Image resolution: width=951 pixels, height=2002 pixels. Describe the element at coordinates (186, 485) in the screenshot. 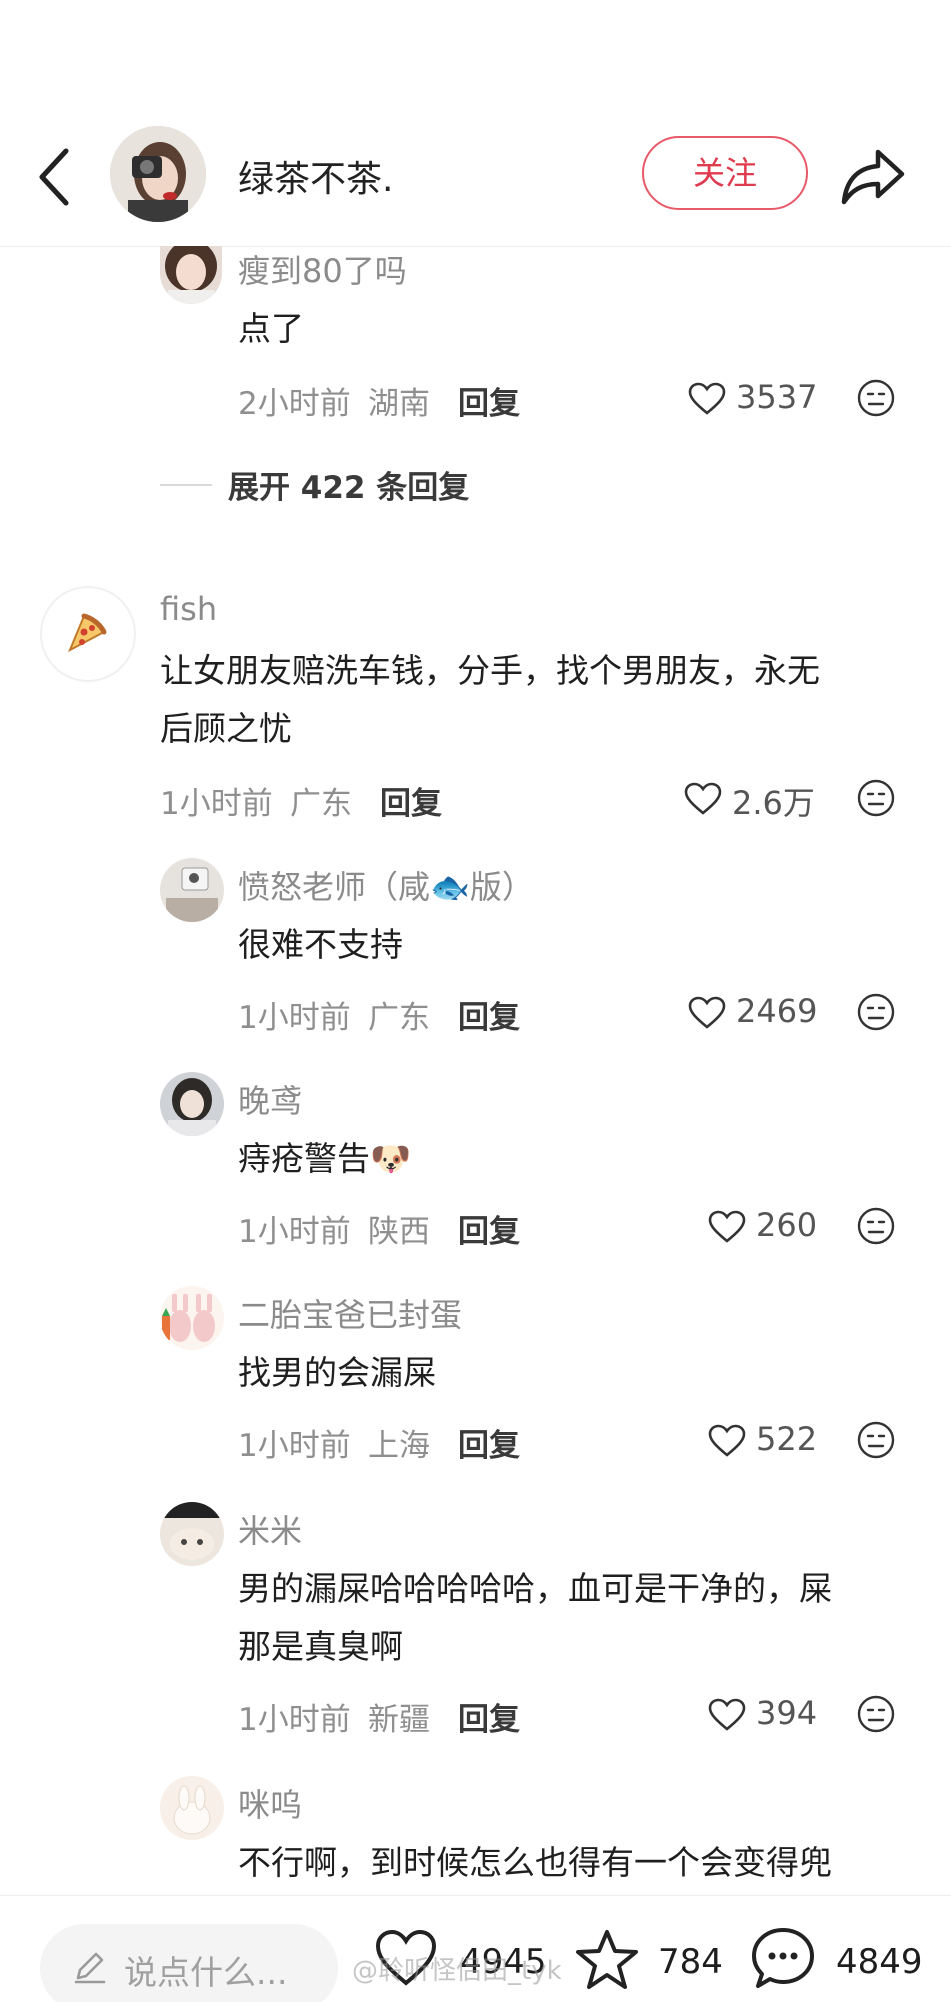

I see `divider` at that location.